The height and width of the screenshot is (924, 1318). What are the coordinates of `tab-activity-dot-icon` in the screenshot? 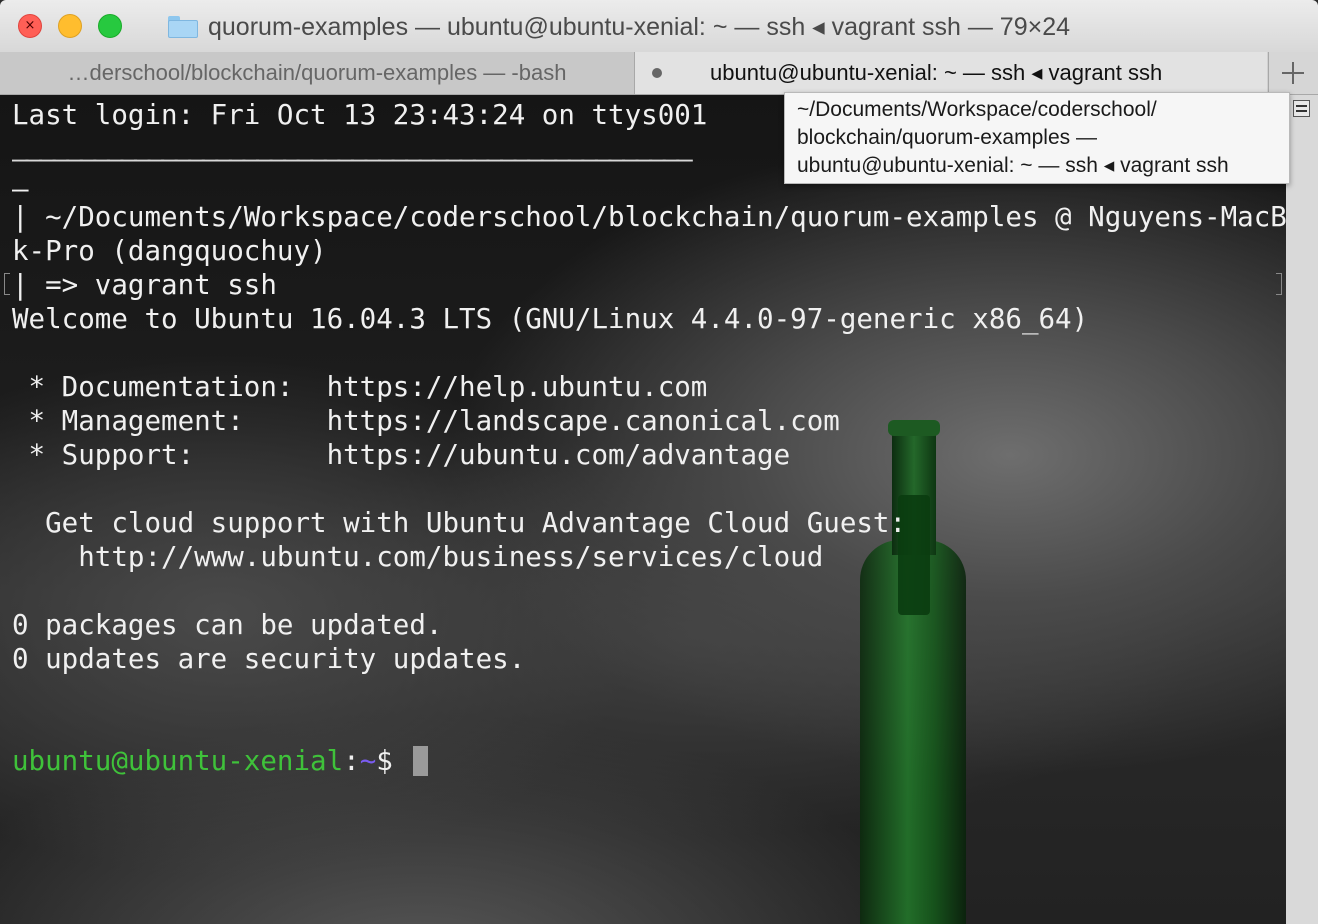 It's located at (657, 73).